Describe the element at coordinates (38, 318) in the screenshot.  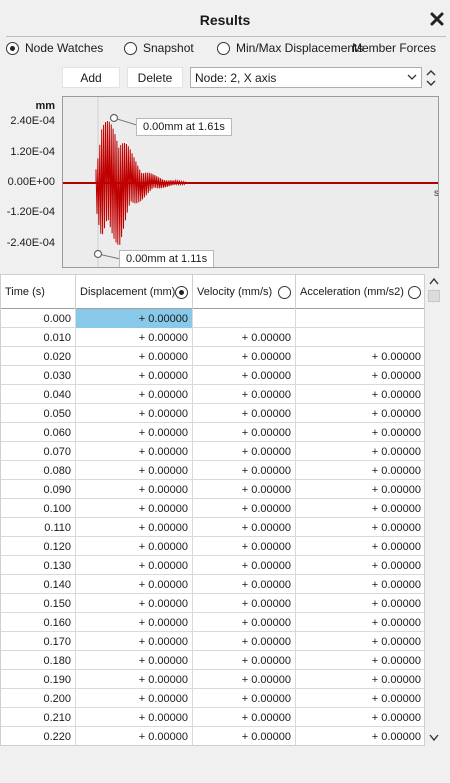
I see `table-cell: 0.000` at that location.